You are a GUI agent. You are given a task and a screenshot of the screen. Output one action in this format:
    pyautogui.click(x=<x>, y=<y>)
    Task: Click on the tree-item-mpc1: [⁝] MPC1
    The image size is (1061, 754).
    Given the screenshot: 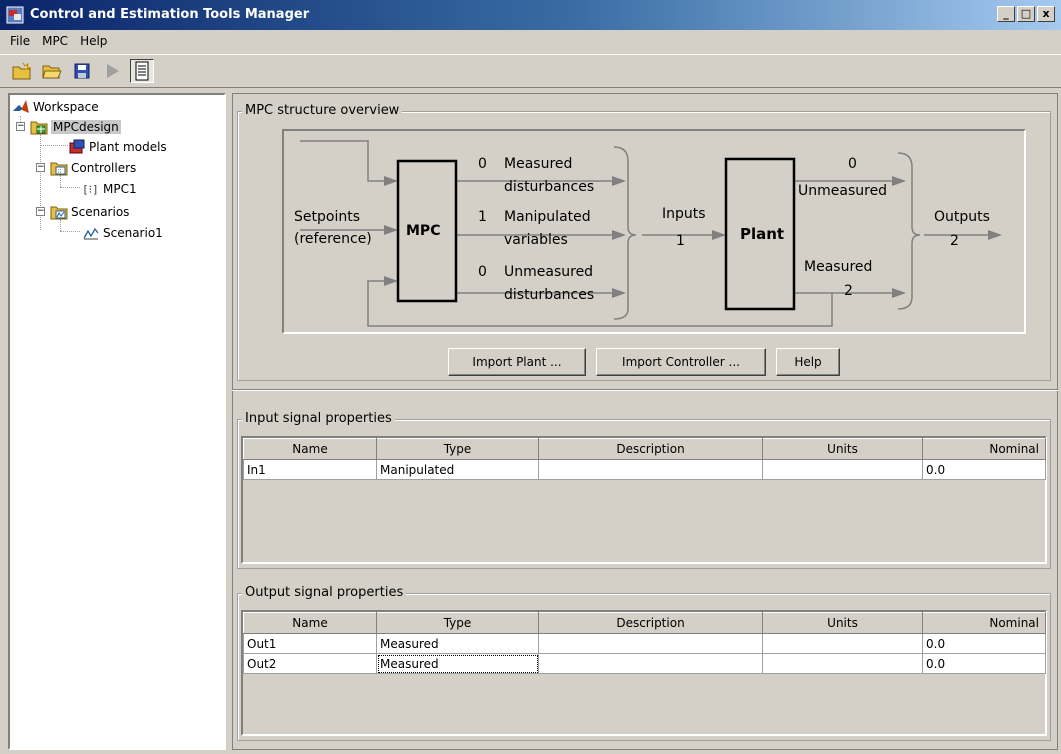 What is the action you would take?
    pyautogui.click(x=109, y=189)
    